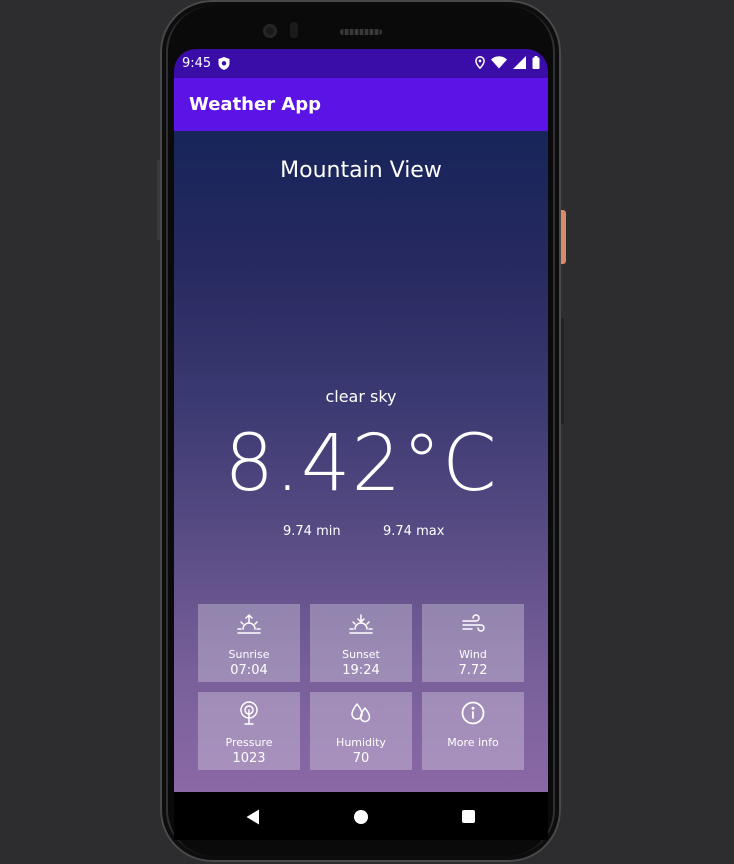 The width and height of the screenshot is (734, 864). I want to click on status-time: 9:45, so click(197, 63).